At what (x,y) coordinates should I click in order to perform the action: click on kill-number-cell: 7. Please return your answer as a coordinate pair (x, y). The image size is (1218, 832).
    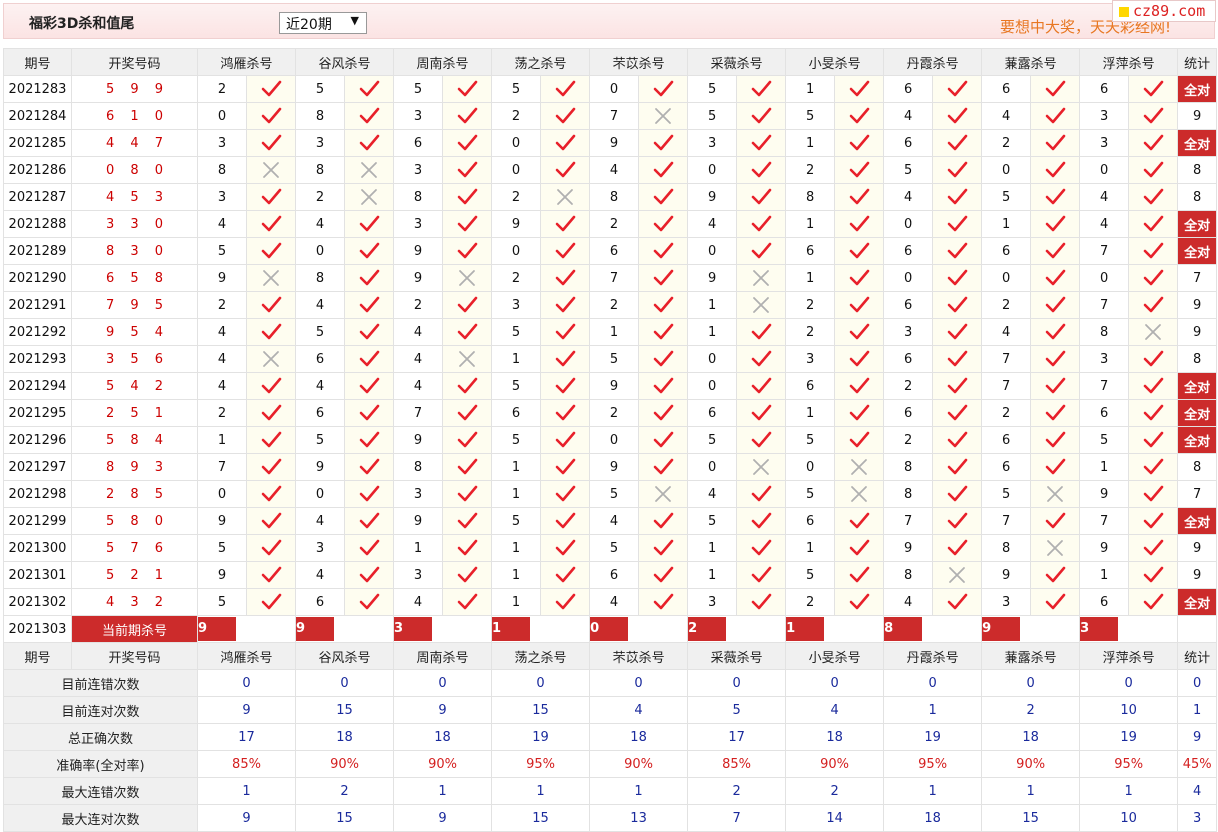
    Looking at the image, I should click on (1006, 386).